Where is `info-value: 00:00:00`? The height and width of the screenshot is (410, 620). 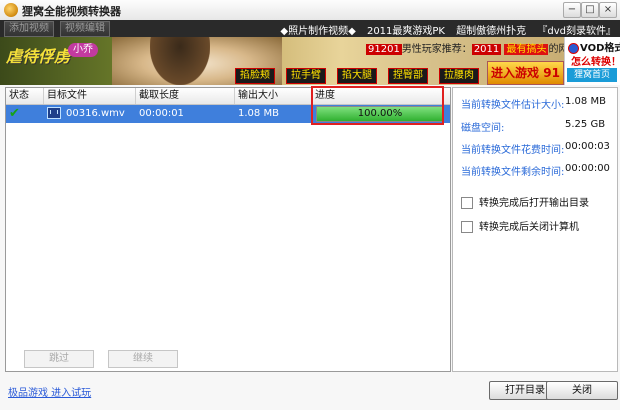
info-value: 00:00:00 is located at coordinates (587, 168).